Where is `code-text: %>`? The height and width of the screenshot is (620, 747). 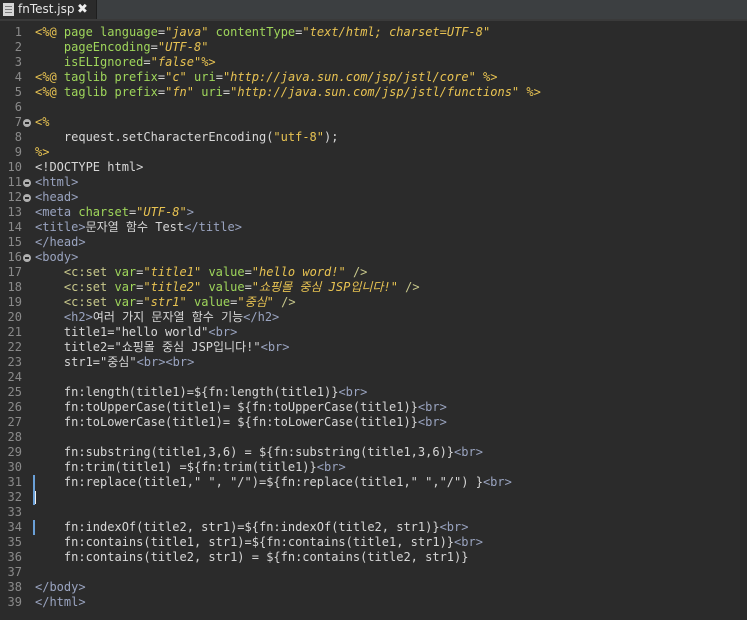 code-text: %> is located at coordinates (42, 152).